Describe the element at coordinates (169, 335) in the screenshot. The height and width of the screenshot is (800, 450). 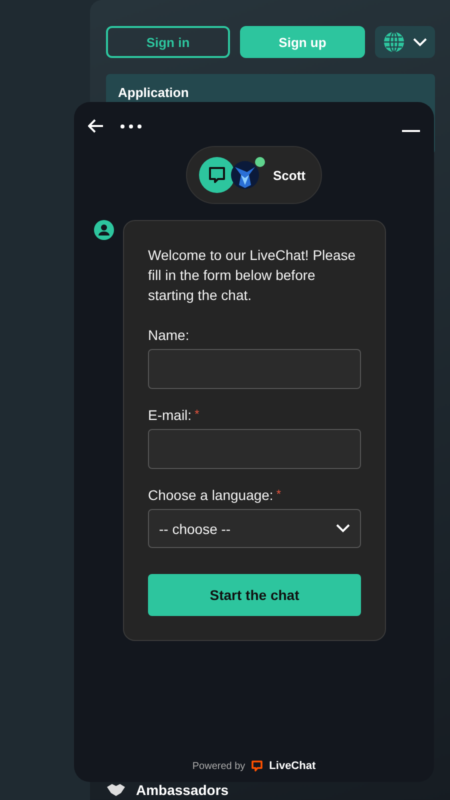
I see `field-label: Name:` at that location.